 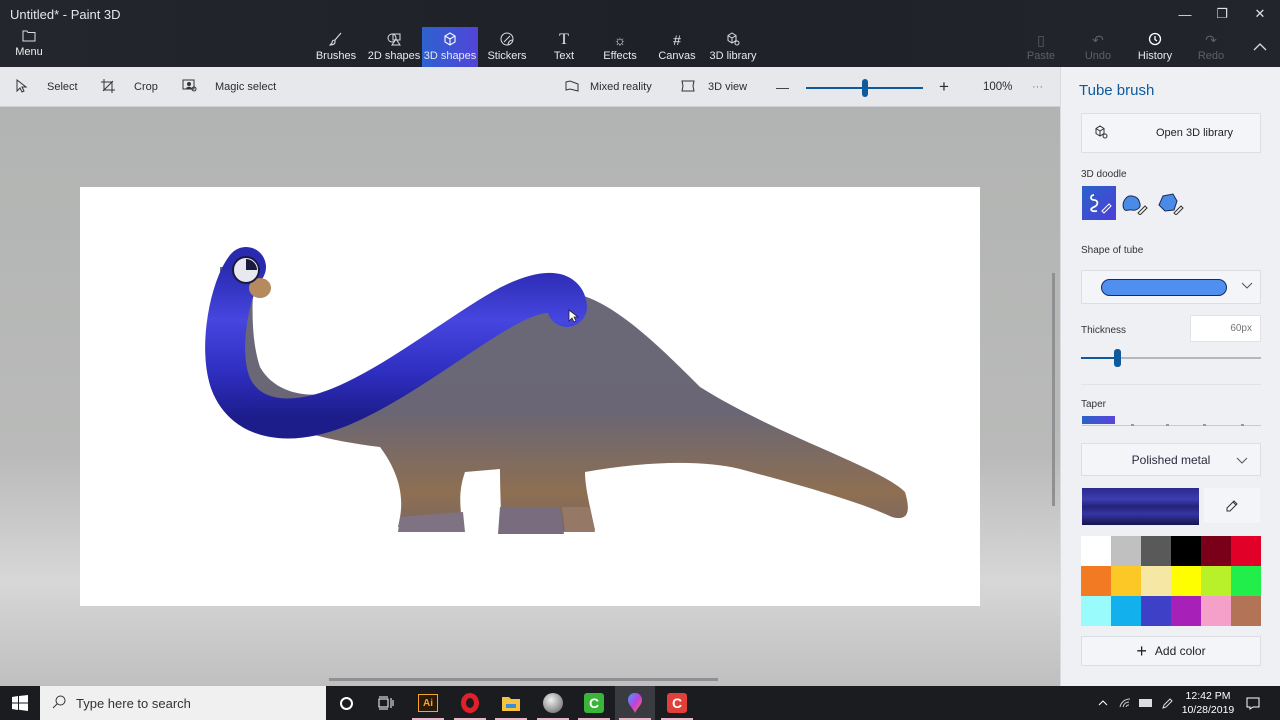 I want to click on mixed-reality-button: Mixed reality, so click(x=608, y=87).